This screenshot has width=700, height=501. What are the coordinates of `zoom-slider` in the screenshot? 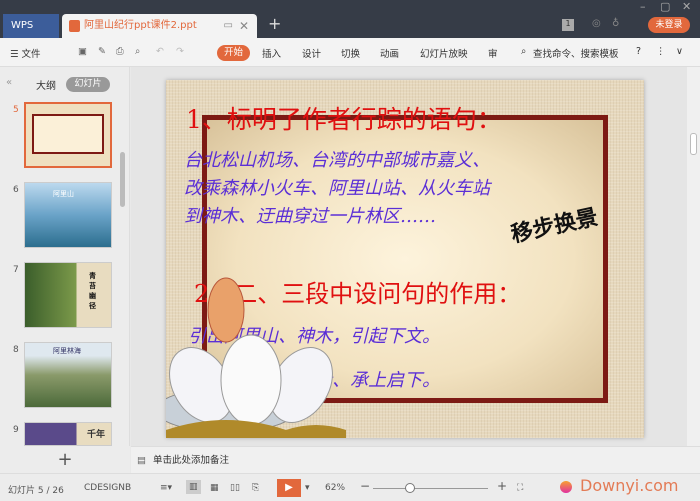 It's located at (430, 488).